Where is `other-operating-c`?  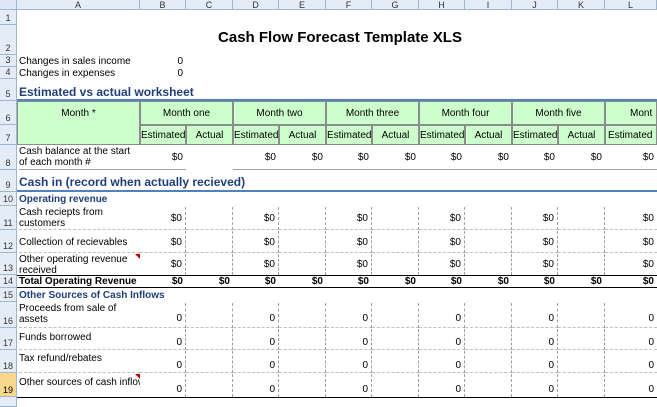 other-operating-c is located at coordinates (209, 264).